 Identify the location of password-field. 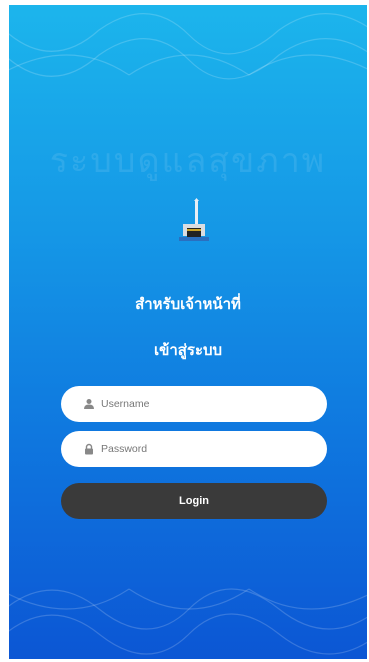
(194, 449).